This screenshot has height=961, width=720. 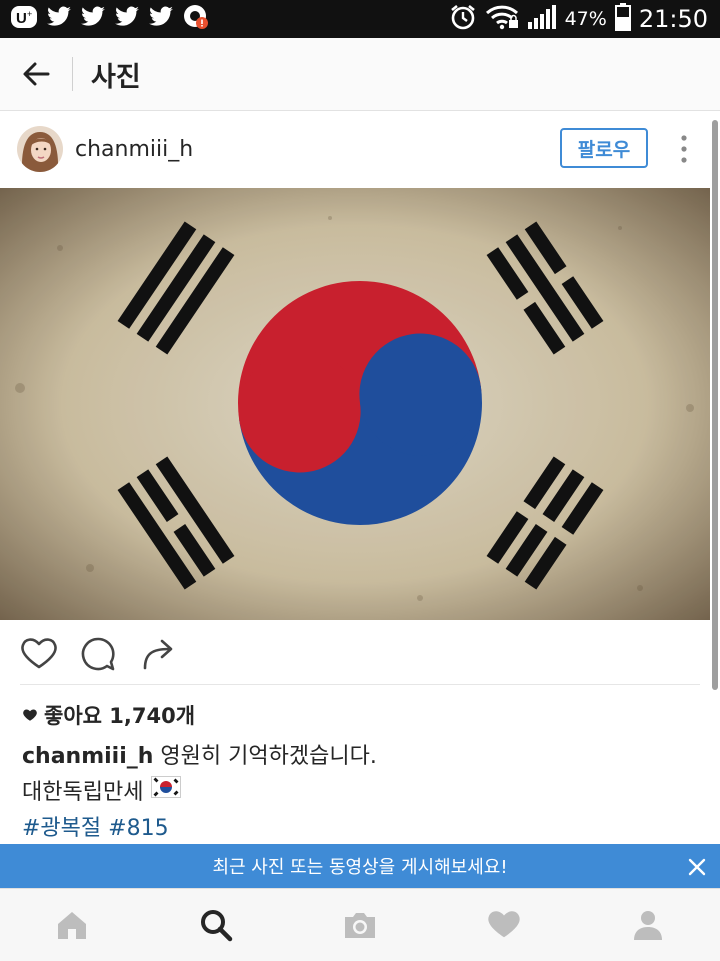 What do you see at coordinates (83, 792) in the screenshot?
I see `caption-line2-text: 대한독립만세` at bounding box center [83, 792].